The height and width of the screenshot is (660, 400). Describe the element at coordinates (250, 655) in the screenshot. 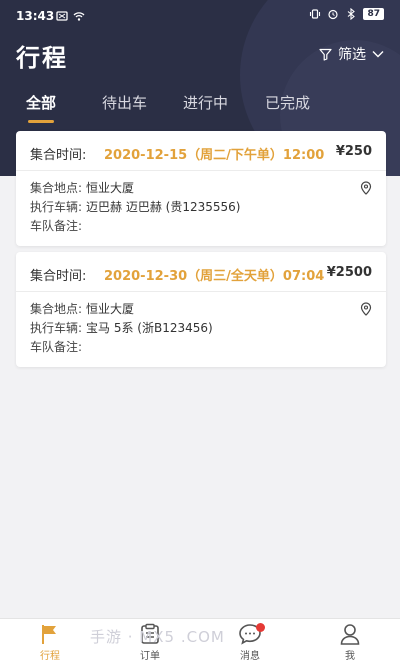

I see `tabbar-label: 消息` at that location.